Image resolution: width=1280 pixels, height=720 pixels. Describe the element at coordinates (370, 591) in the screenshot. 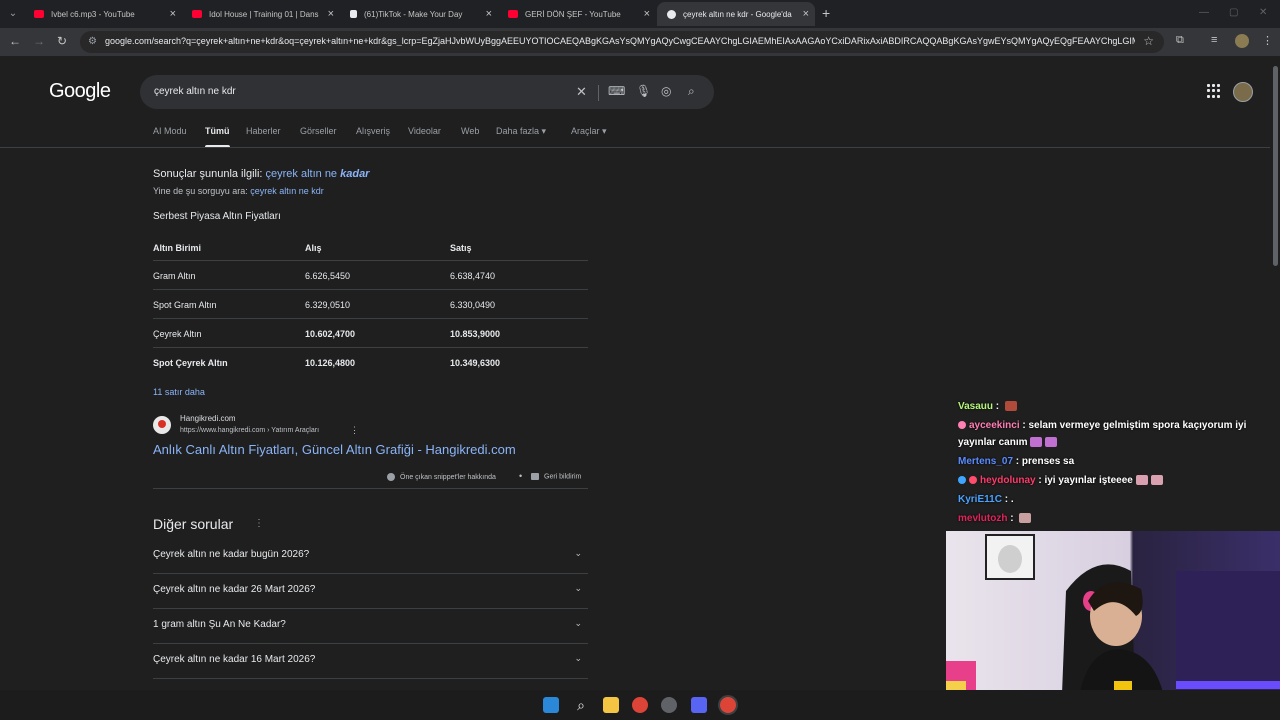

I see `paa-question: Çeyrek altın ne kadar 26 Mart 2026? ⌄` at that location.